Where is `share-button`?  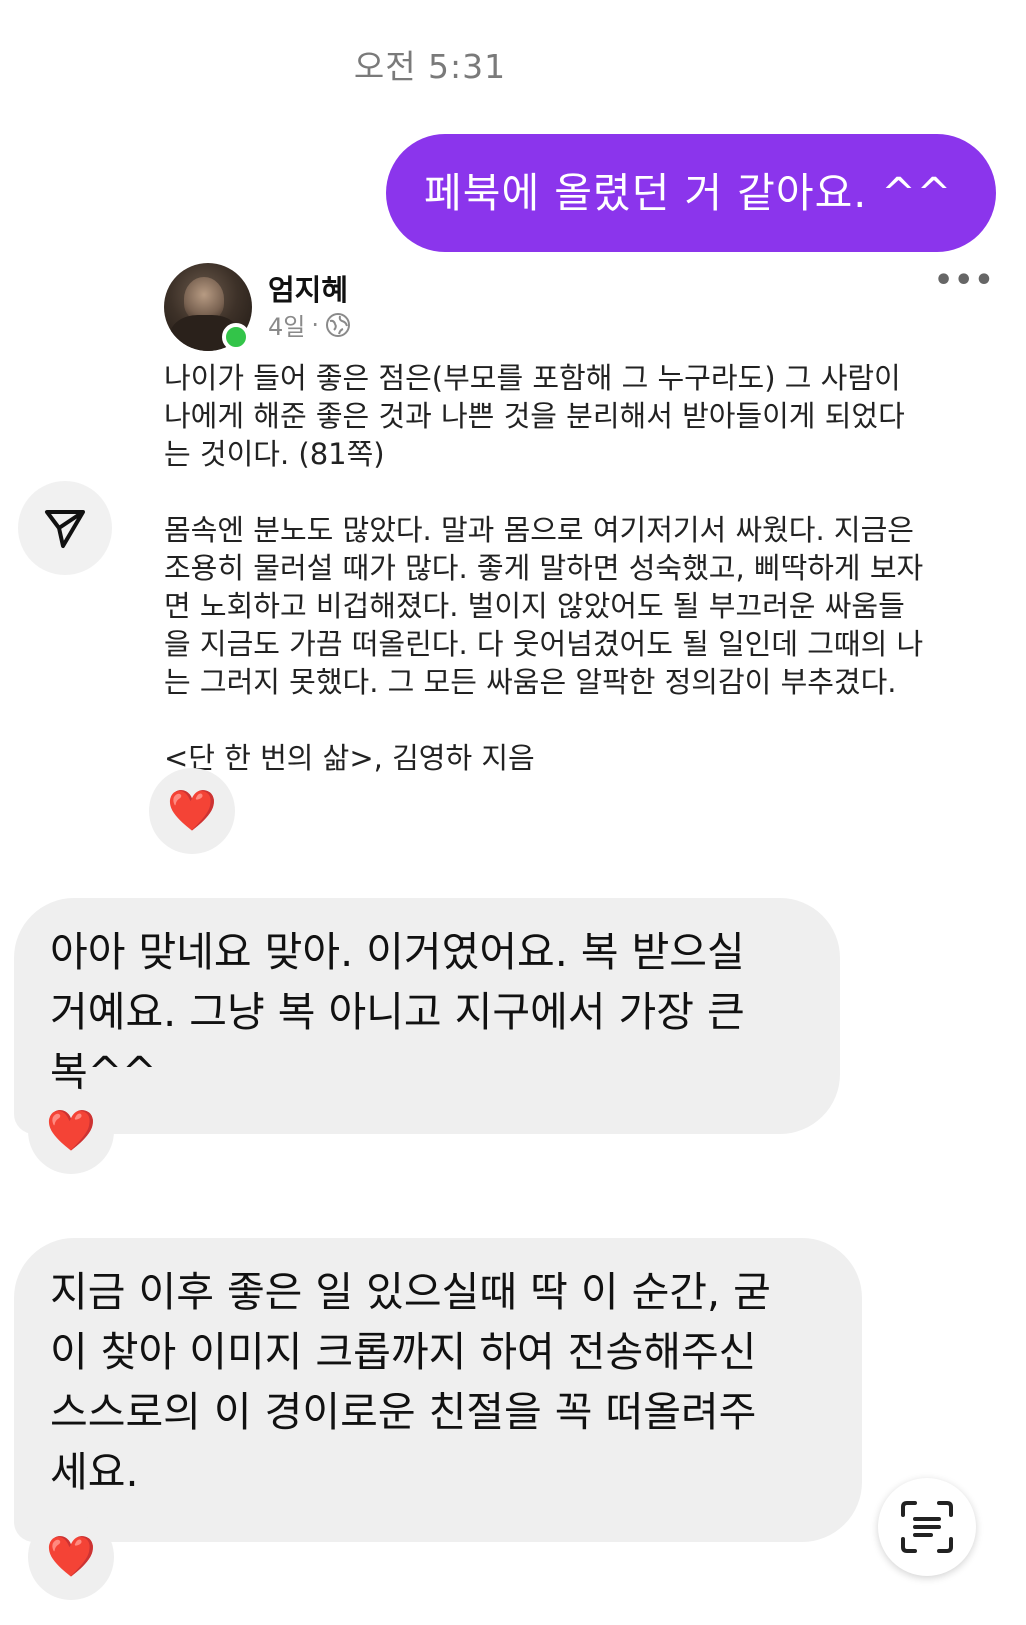 share-button is located at coordinates (65, 528).